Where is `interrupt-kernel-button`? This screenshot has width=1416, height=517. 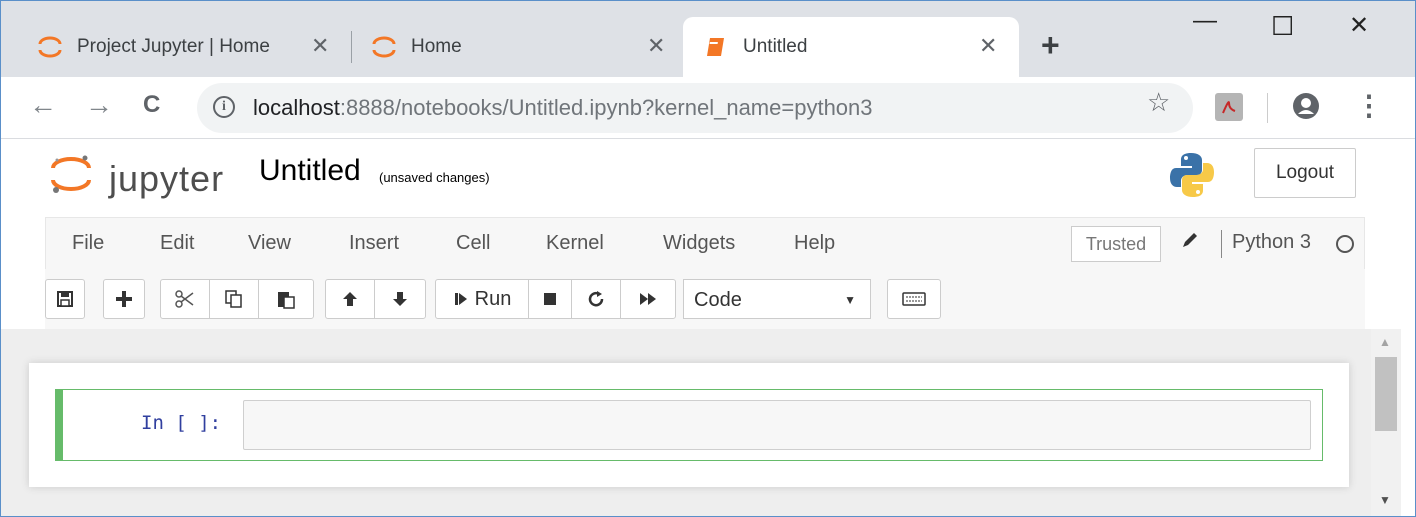 interrupt-kernel-button is located at coordinates (550, 299).